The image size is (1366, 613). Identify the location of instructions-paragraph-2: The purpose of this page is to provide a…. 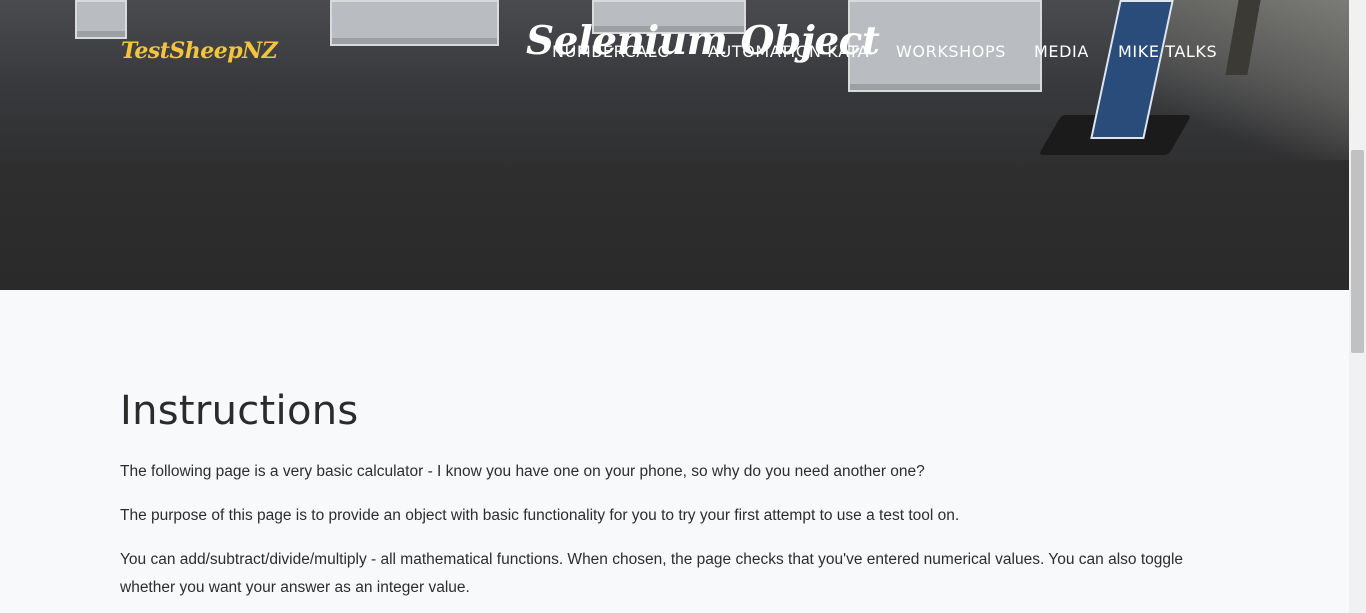
(540, 515).